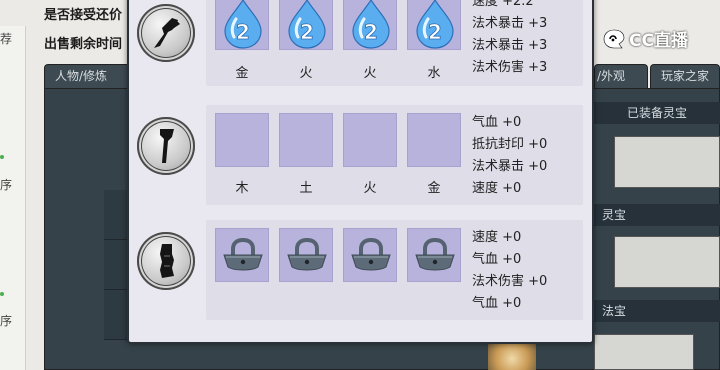 The width and height of the screenshot is (720, 370). Describe the element at coordinates (6, 185) in the screenshot. I see `left-text-2: 序` at that location.